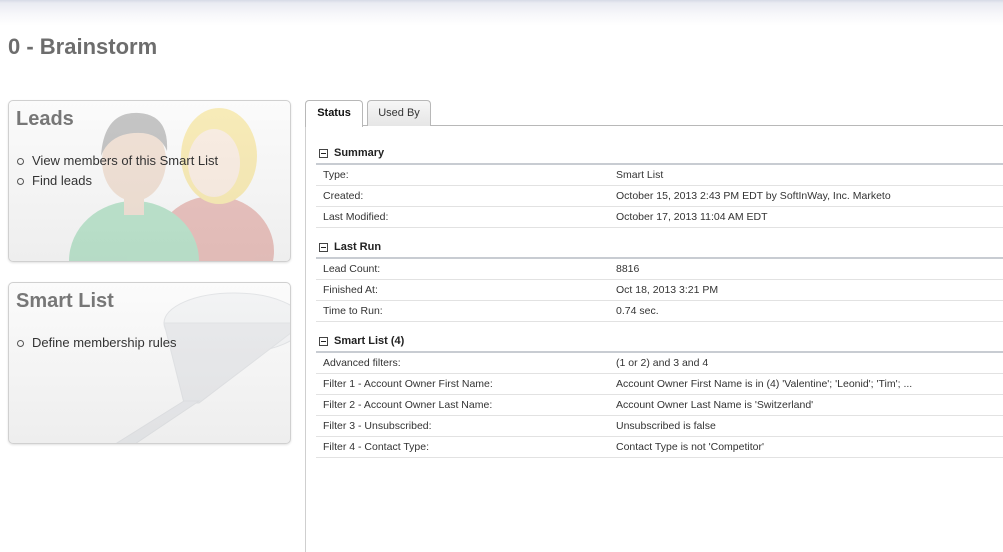 This screenshot has height=552, width=1003. I want to click on smart-list-header: Smart List (4), so click(659, 342).